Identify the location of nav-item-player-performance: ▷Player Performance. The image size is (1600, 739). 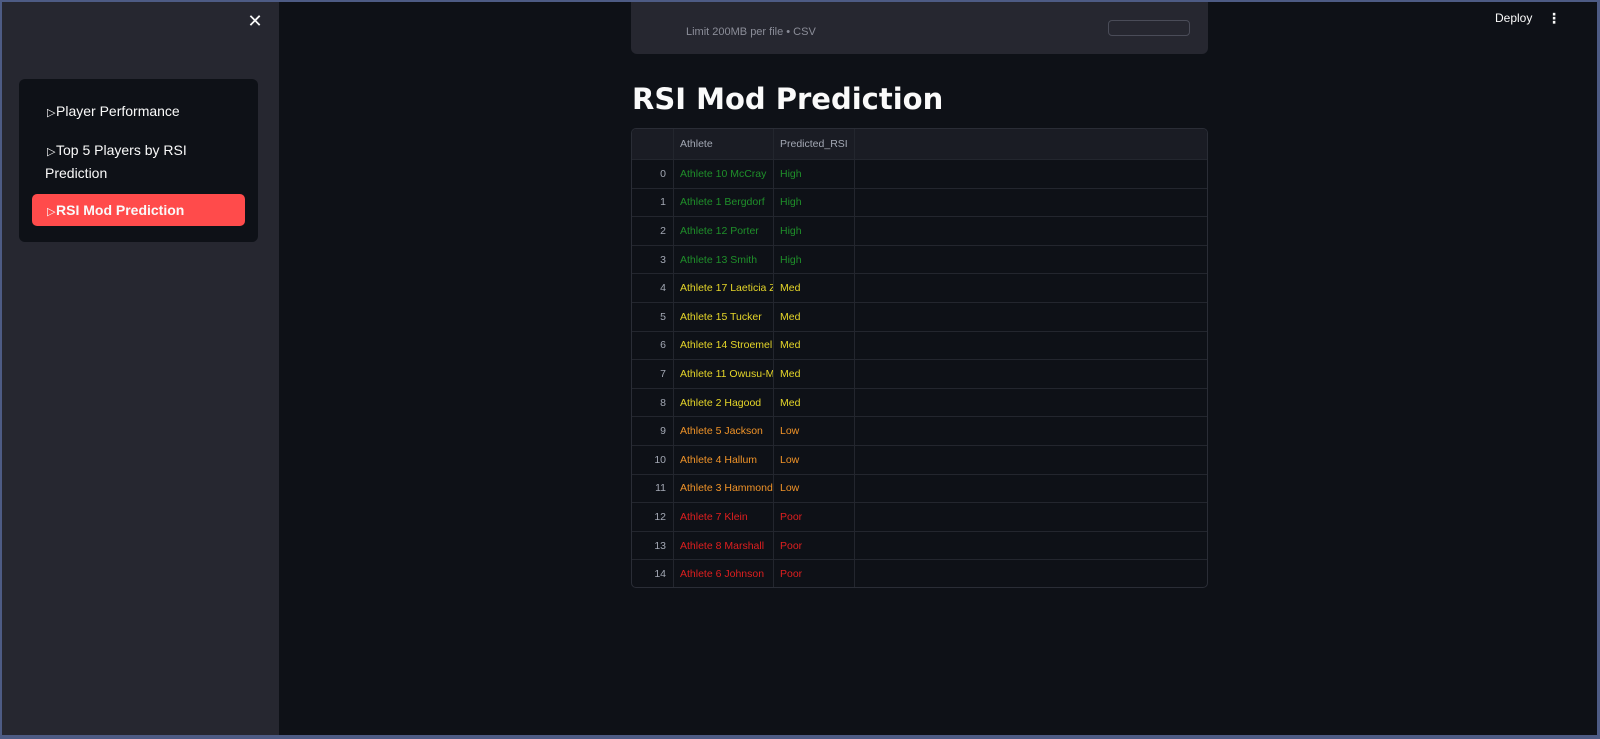
(138, 112).